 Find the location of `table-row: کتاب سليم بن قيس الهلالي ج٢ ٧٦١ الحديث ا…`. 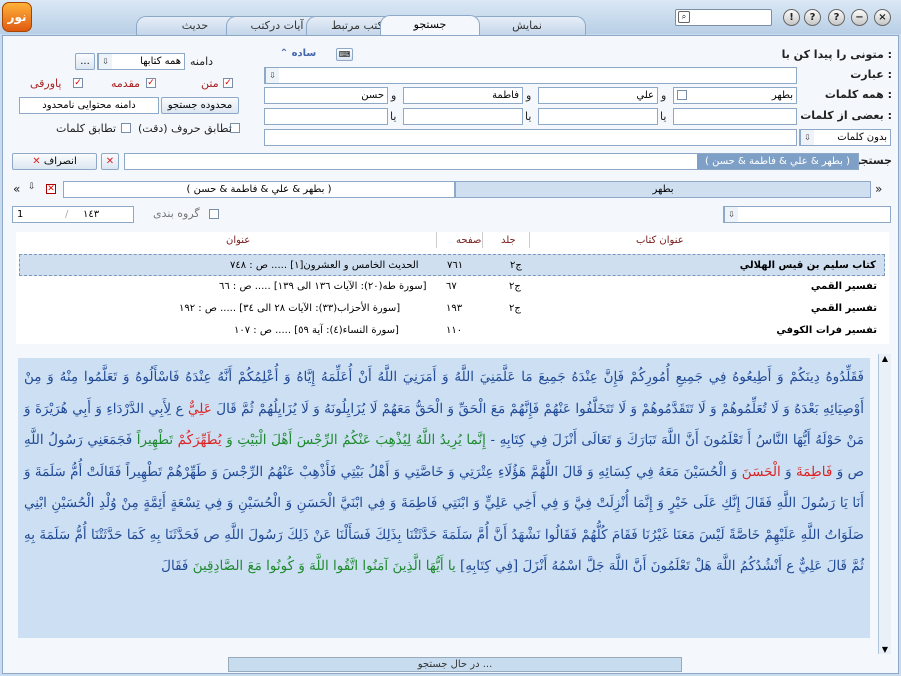

table-row: کتاب سليم بن قيس الهلالي ج٢ ٧٦١ الحديث ا… is located at coordinates (452, 265).